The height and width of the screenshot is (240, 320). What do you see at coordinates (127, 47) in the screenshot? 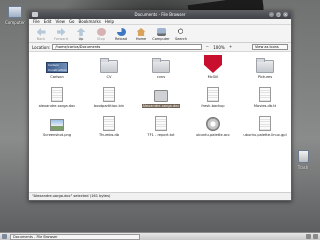
I see `location-input: /home/carlos/Documents` at bounding box center [127, 47].